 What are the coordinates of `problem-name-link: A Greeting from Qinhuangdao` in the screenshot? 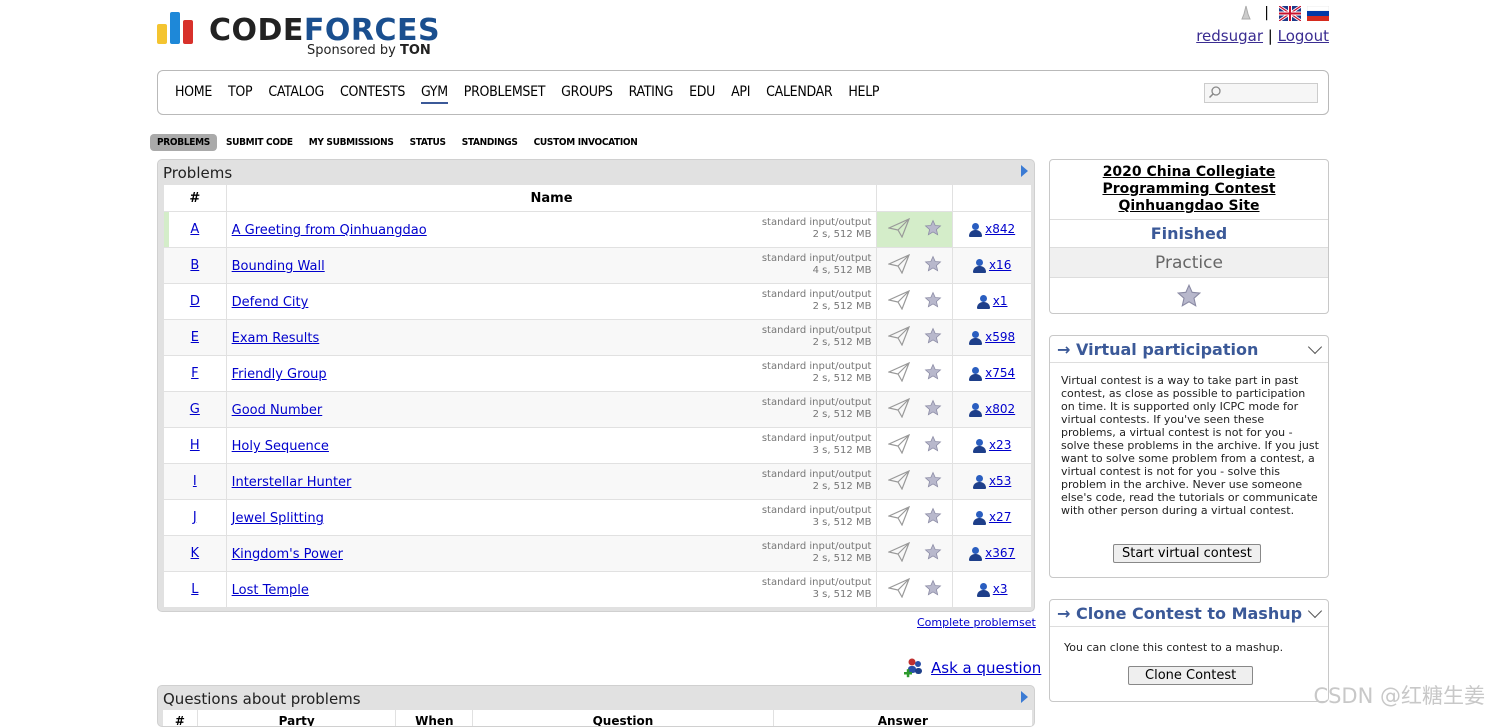 It's located at (329, 230).